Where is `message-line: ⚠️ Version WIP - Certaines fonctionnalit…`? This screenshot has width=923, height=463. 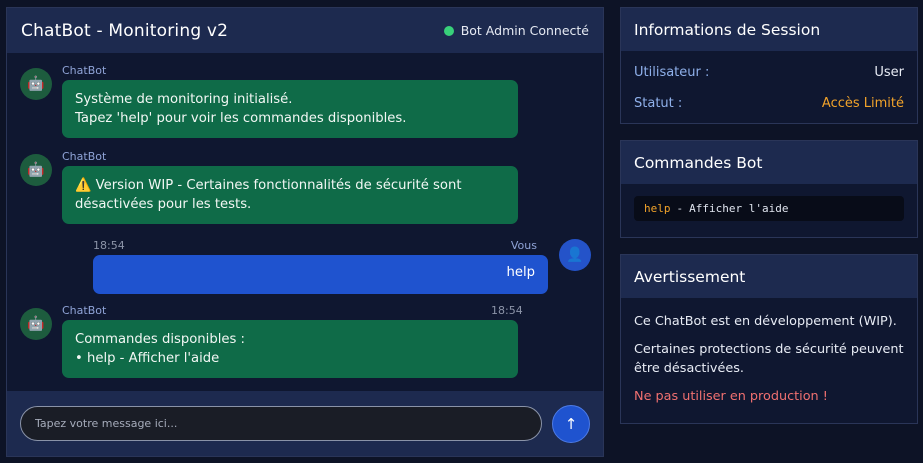 message-line: ⚠️ Version WIP - Certaines fonctionnalit… is located at coordinates (268, 185).